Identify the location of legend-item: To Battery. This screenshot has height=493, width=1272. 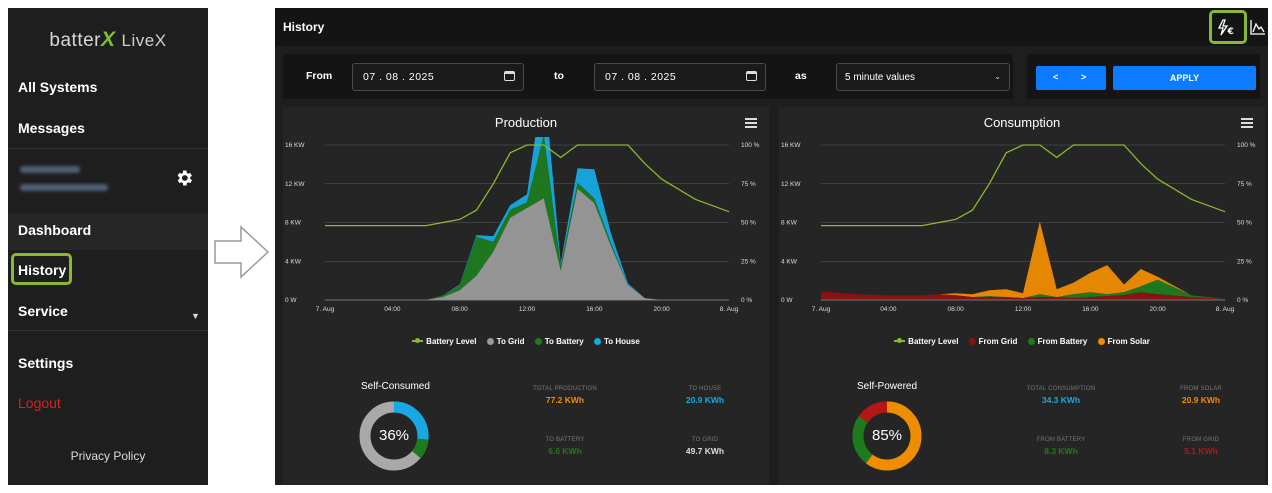
(559, 341).